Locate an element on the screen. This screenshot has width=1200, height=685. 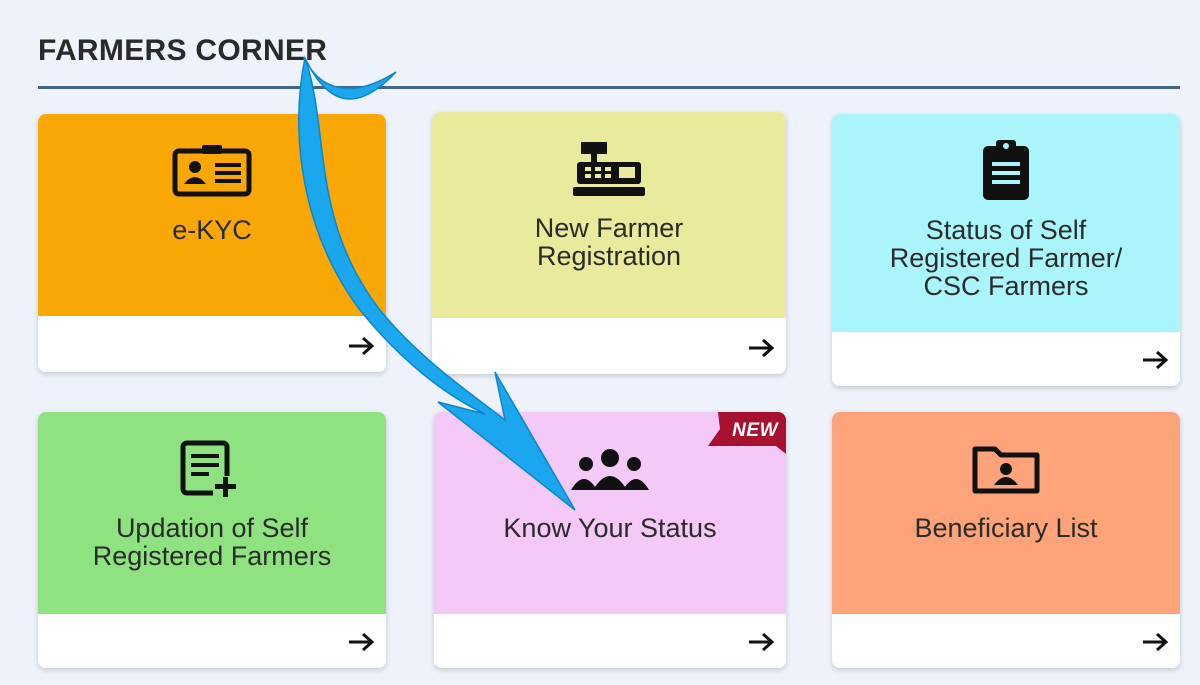
card-label: Updation of Self Registered Farmers is located at coordinates (212, 542).